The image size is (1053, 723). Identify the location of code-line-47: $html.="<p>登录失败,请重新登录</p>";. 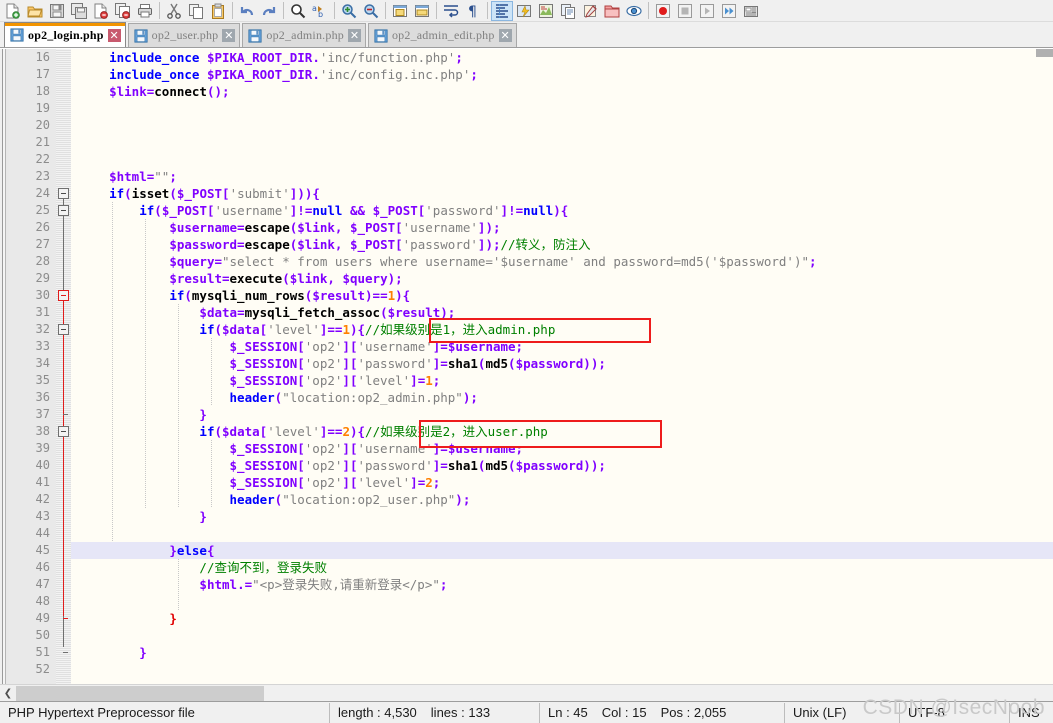
(562, 584).